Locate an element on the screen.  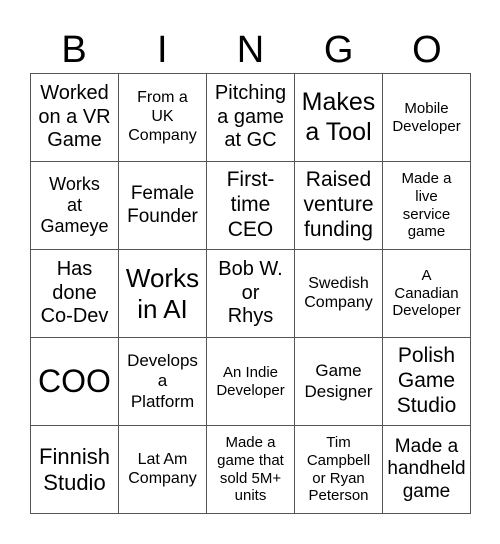
bingo-header: B I N G O is located at coordinates (250, 50).